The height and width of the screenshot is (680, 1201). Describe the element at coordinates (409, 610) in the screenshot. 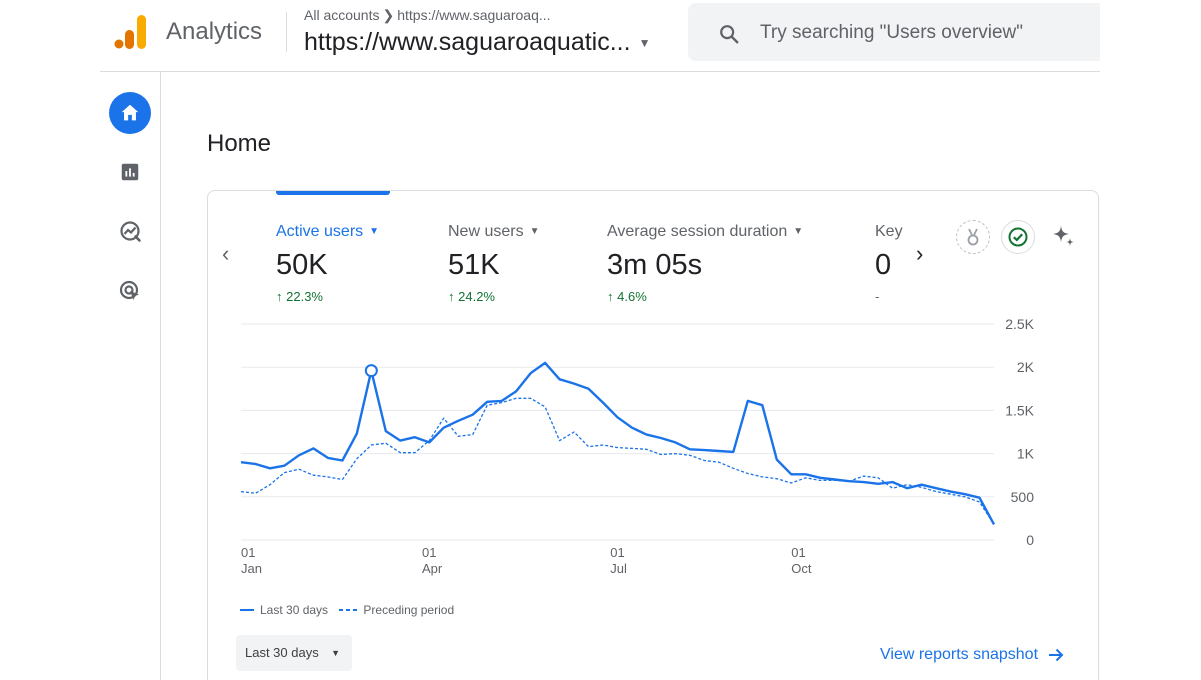

I see `legend-previous-label: Preceding period` at that location.